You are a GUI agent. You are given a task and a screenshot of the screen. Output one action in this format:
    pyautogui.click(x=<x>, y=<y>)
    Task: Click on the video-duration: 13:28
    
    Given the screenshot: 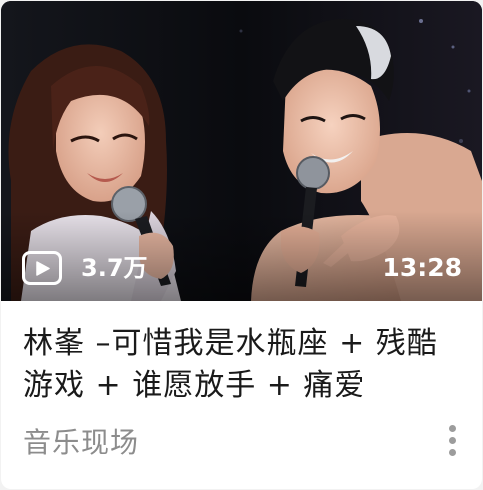 What is the action you would take?
    pyautogui.click(x=422, y=267)
    